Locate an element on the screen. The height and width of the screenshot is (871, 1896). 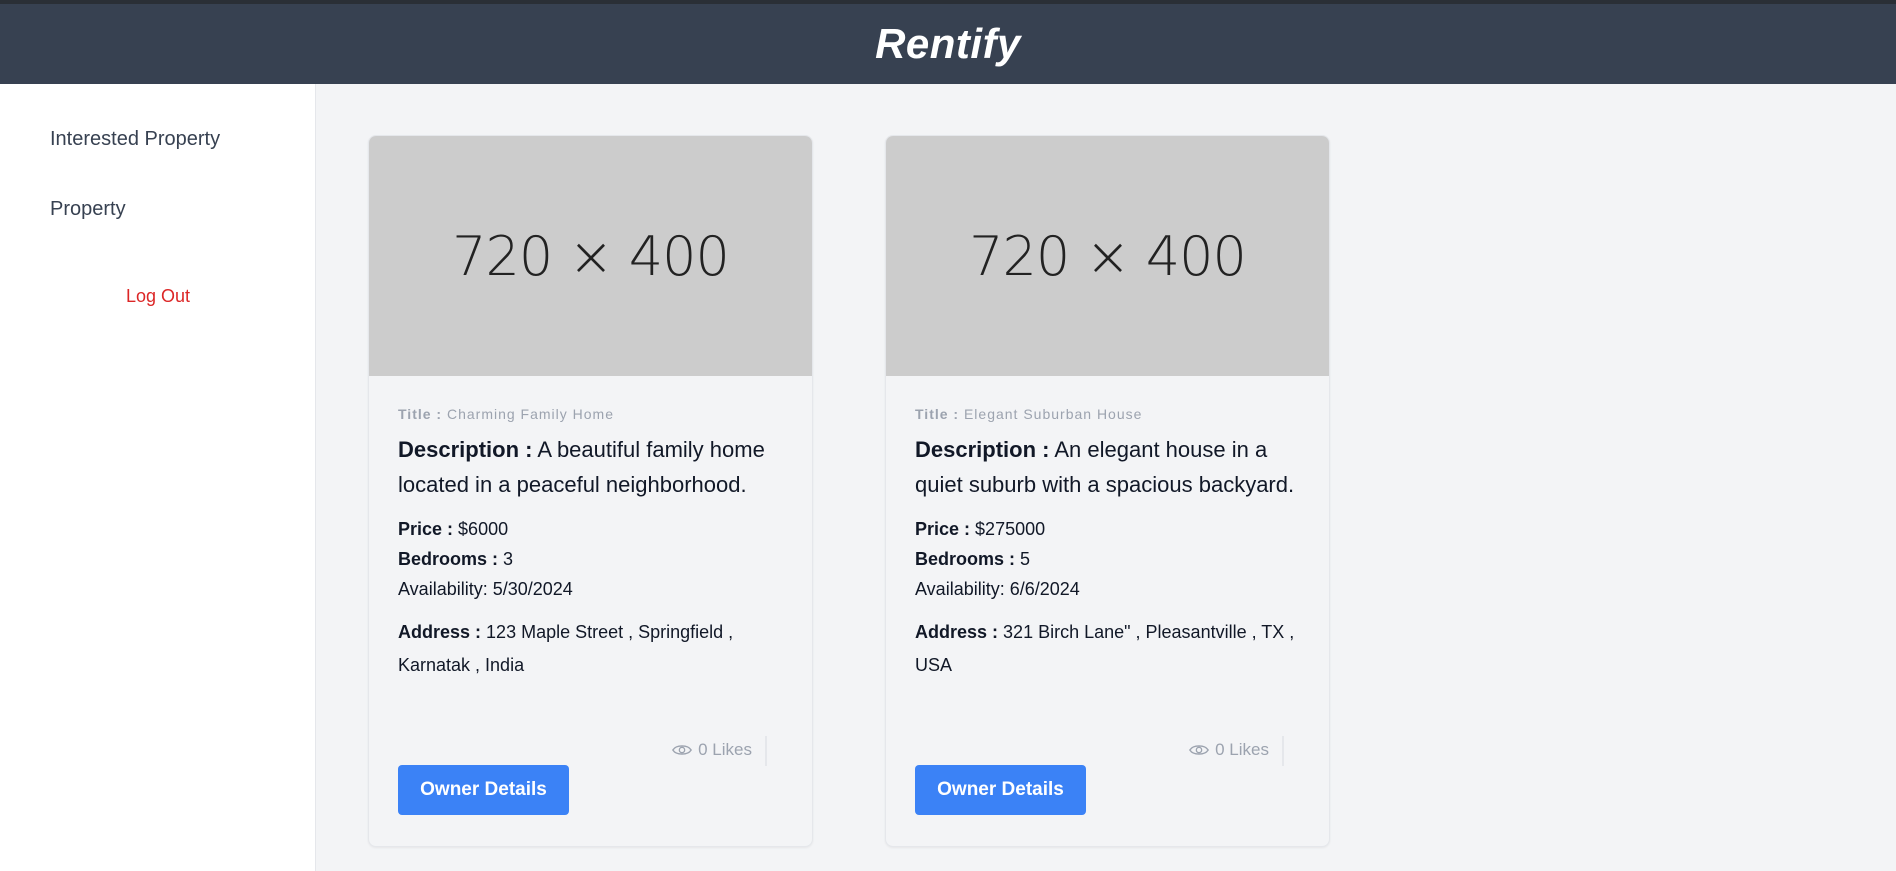
property-title: Title : Charming Family Home is located at coordinates (590, 414).